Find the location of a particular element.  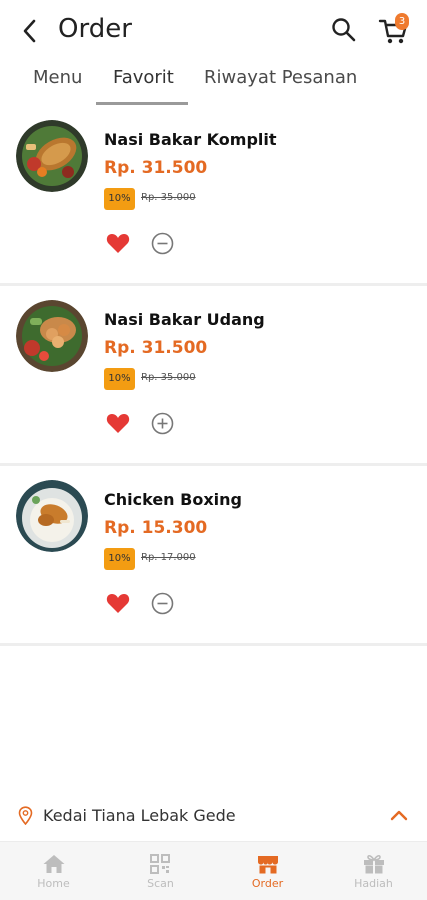

nav-item-home: Home is located at coordinates (53, 871).